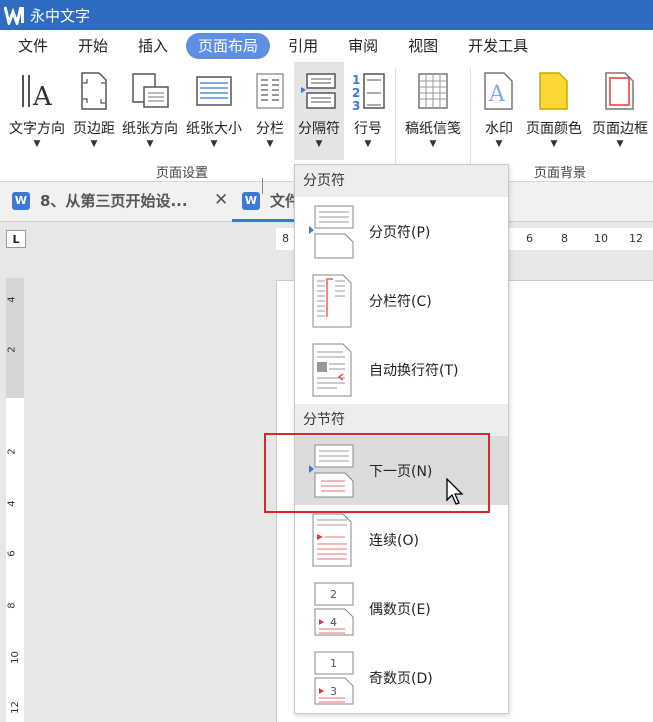 The image size is (653, 722). Describe the element at coordinates (16, 239) in the screenshot. I see `tab-stop-selector: L` at that location.